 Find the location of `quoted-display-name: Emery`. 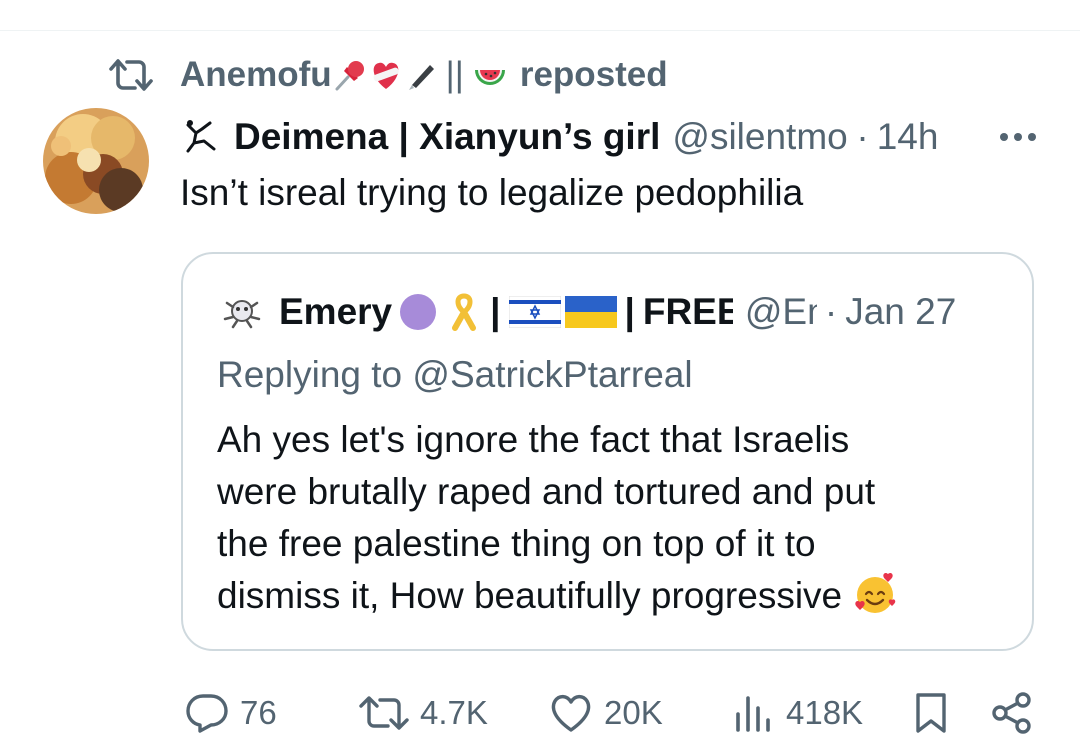

quoted-display-name: Emery is located at coordinates (335, 312).